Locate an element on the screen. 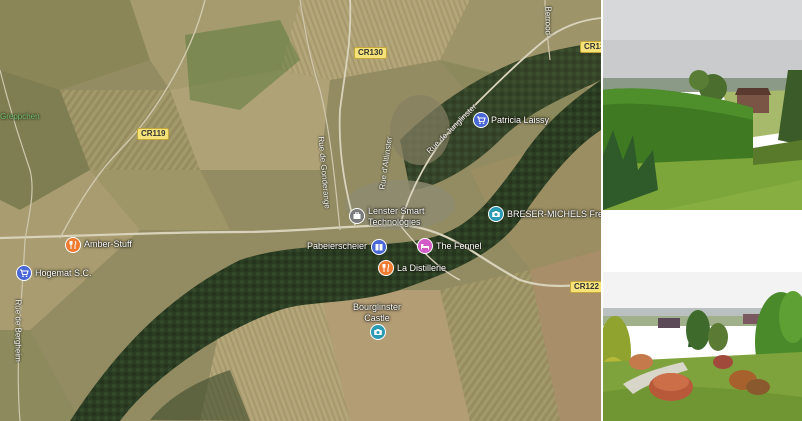  street-label-greppchen: Greppchen is located at coordinates (20, 116).